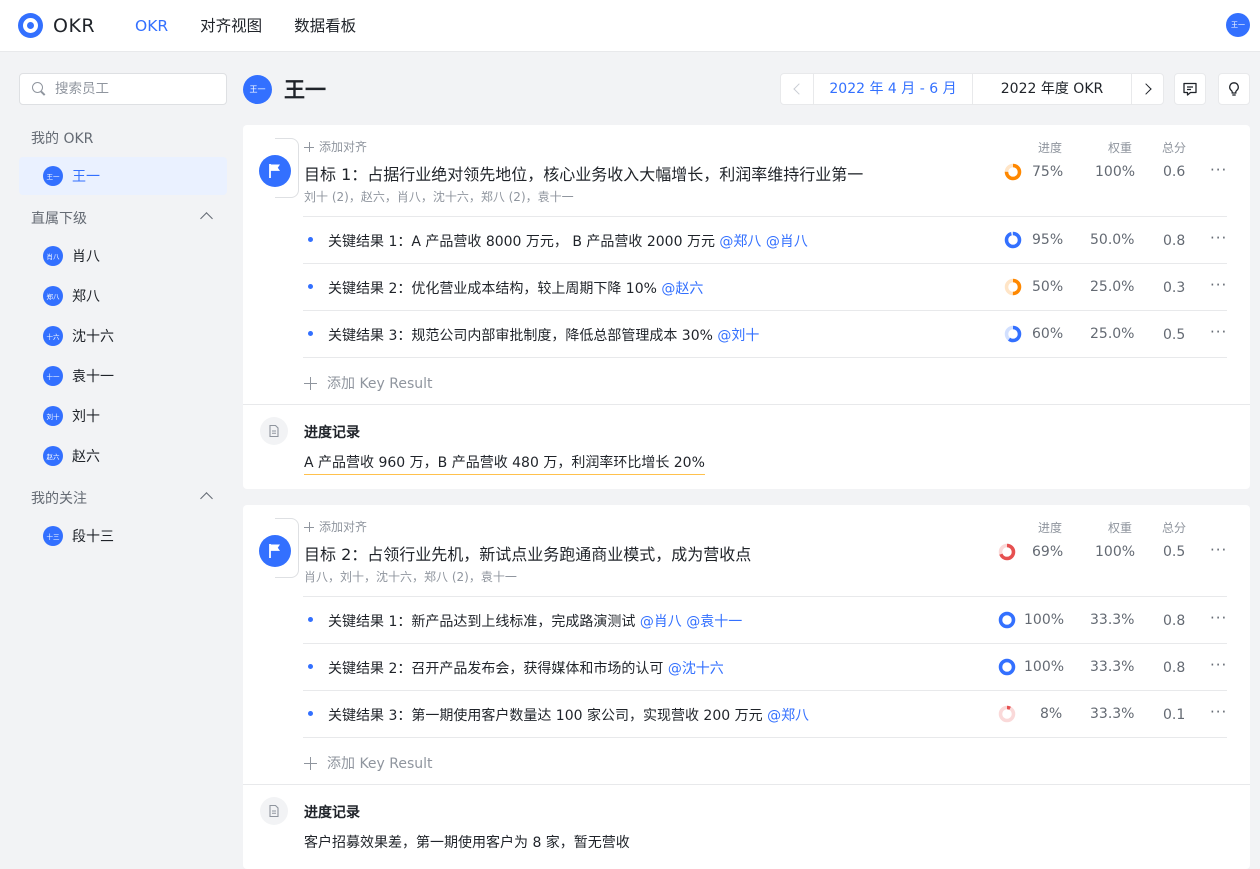 The height and width of the screenshot is (869, 1260). Describe the element at coordinates (123, 296) in the screenshot. I see `sidebar-item-report: 郑八 郑八` at that location.